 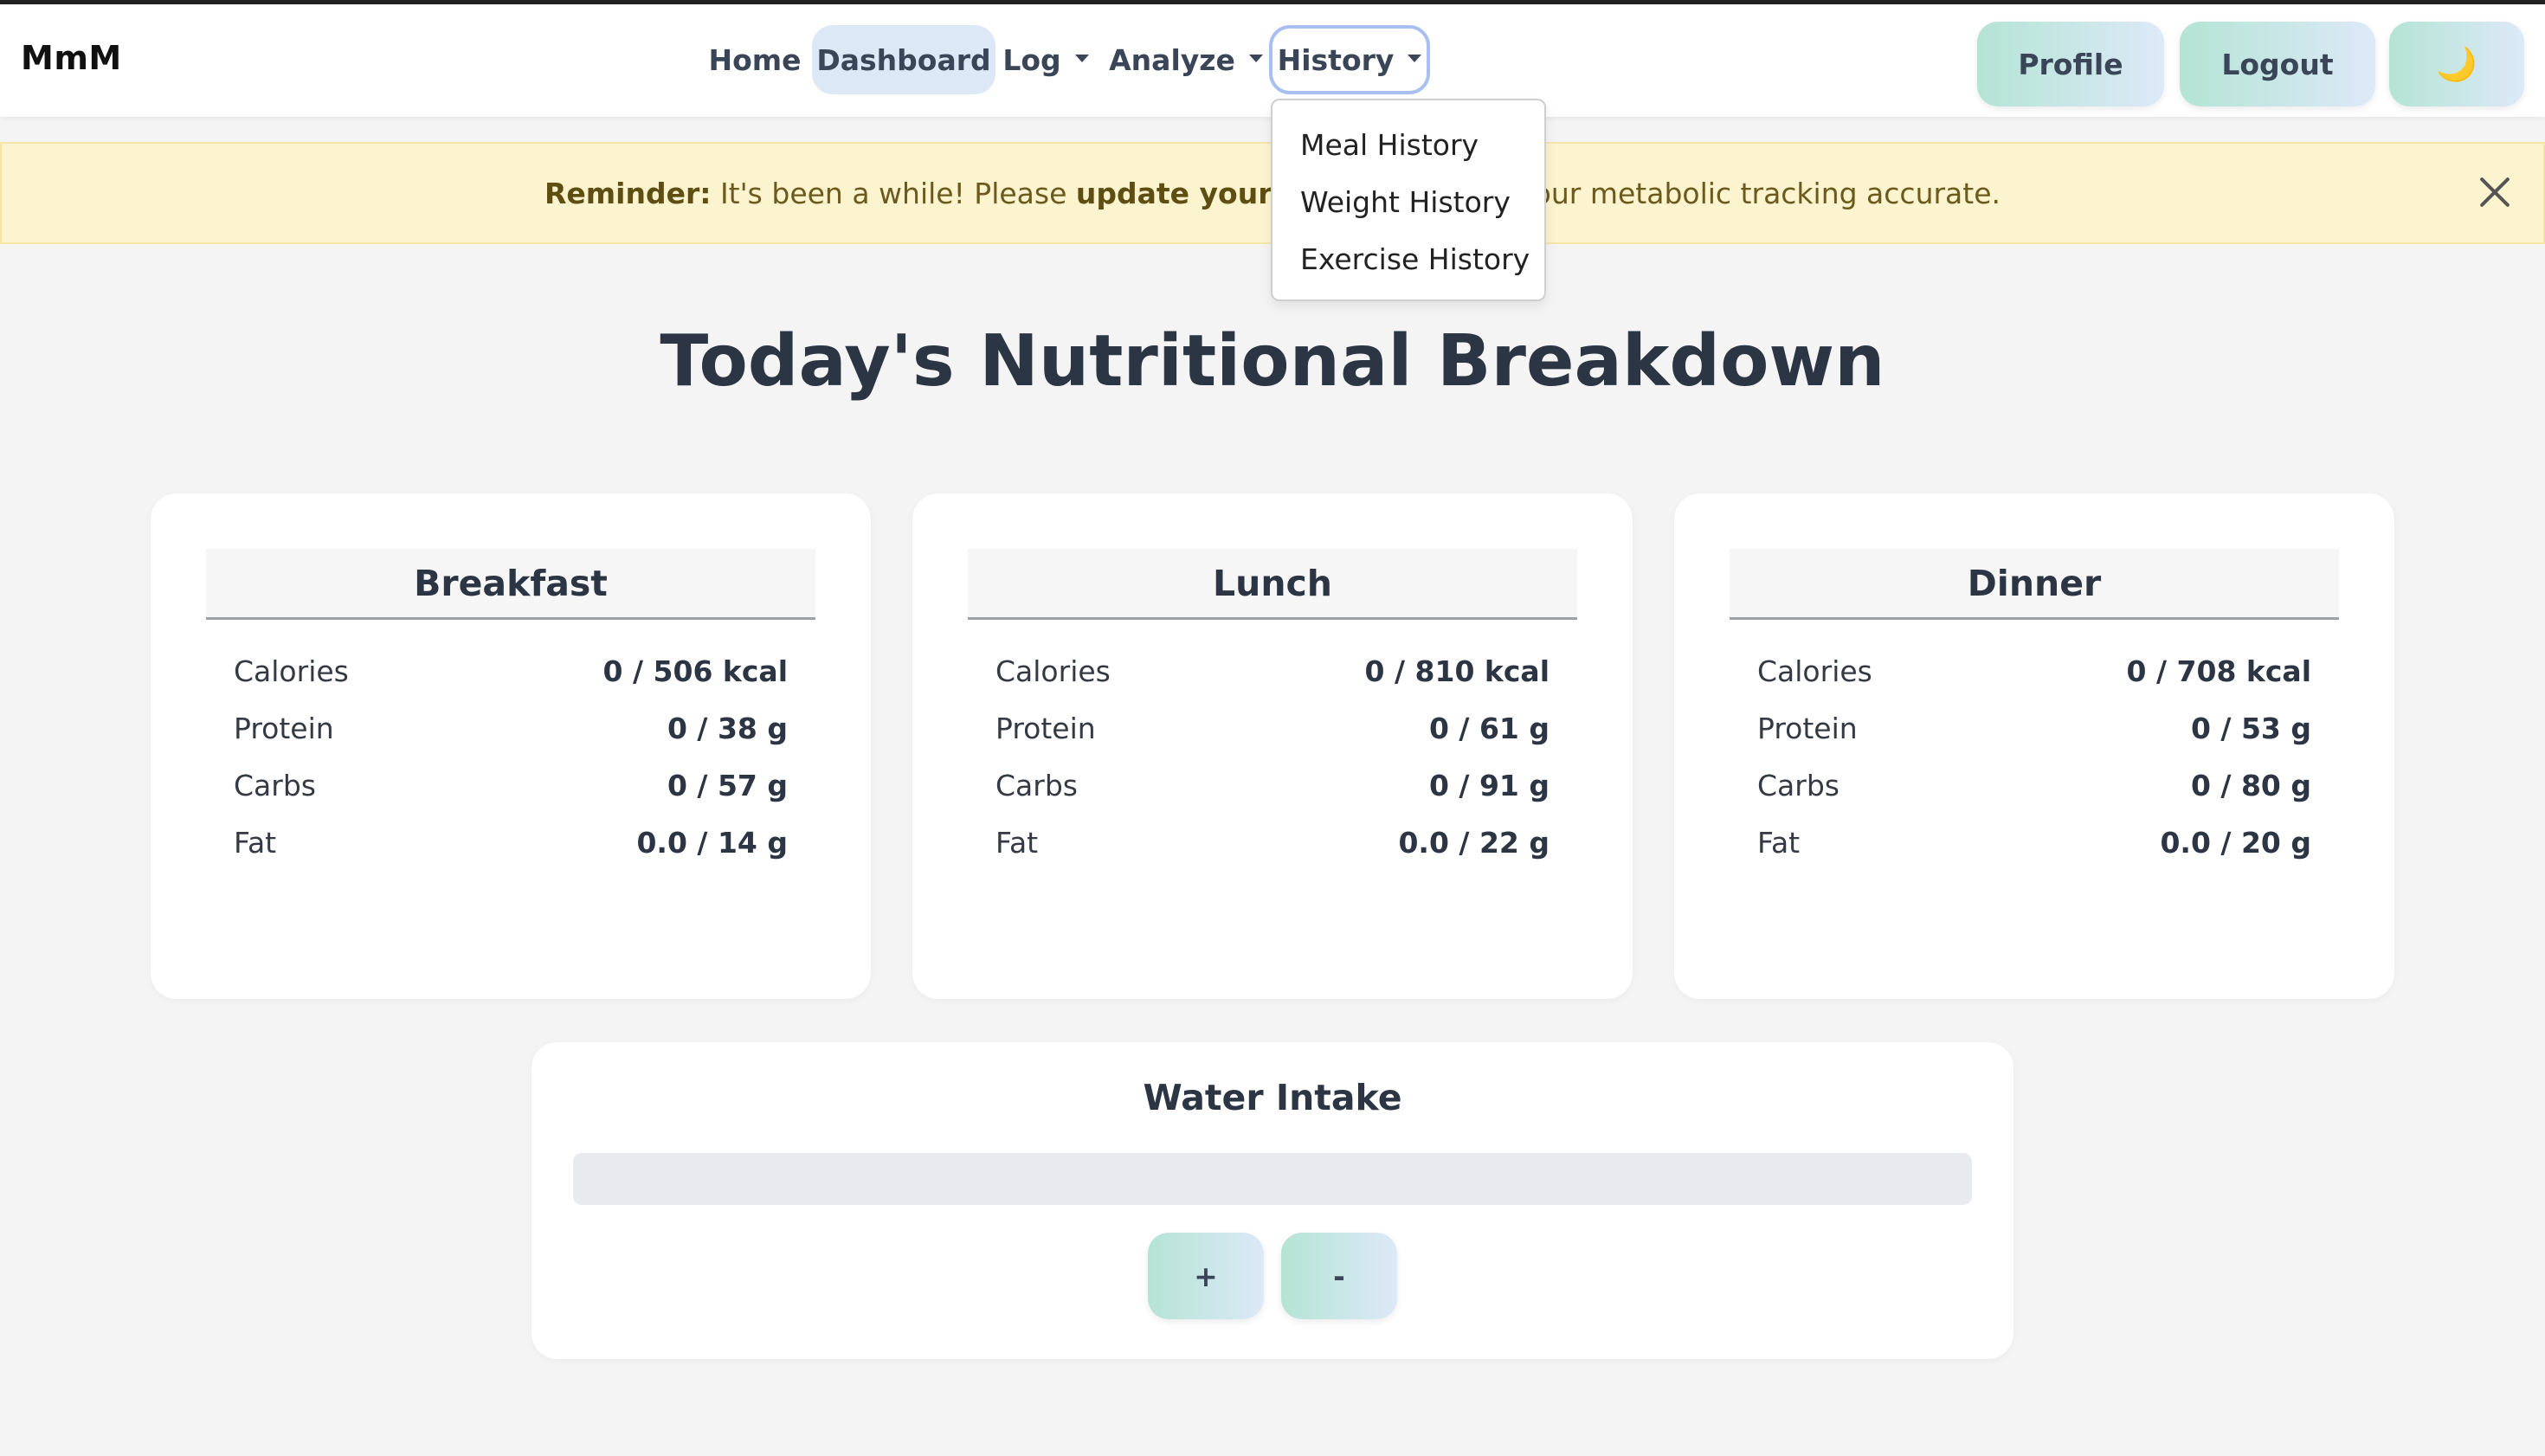 I want to click on nav-analyze-dropdown: Analyze, so click(x=1186, y=59).